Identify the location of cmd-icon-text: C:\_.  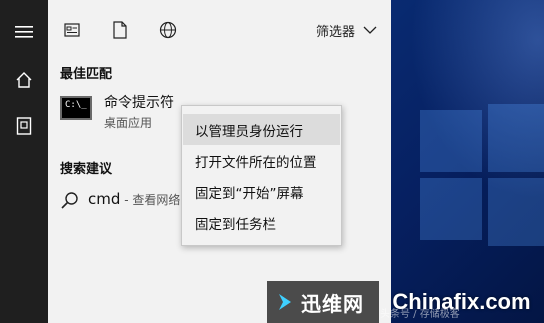
(76, 105).